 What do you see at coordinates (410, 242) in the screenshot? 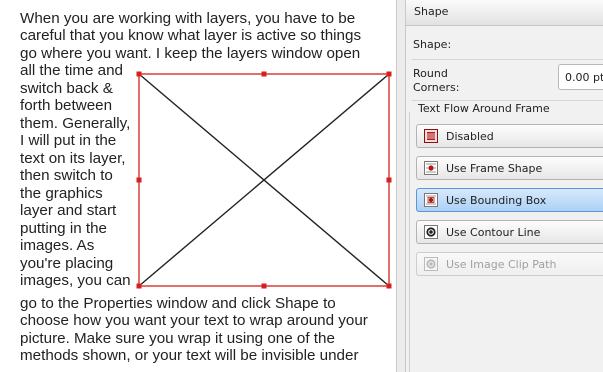
I see `group-frame` at bounding box center [410, 242].